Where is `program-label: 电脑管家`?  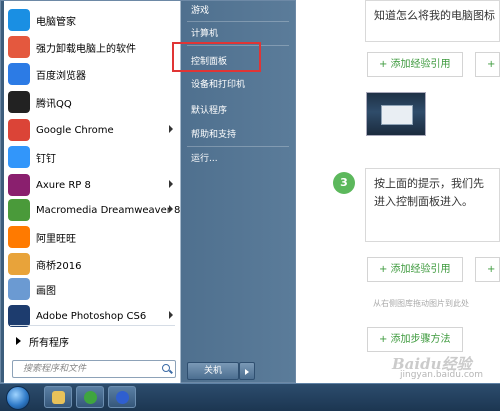 program-label: 电脑管家 is located at coordinates (56, 22).